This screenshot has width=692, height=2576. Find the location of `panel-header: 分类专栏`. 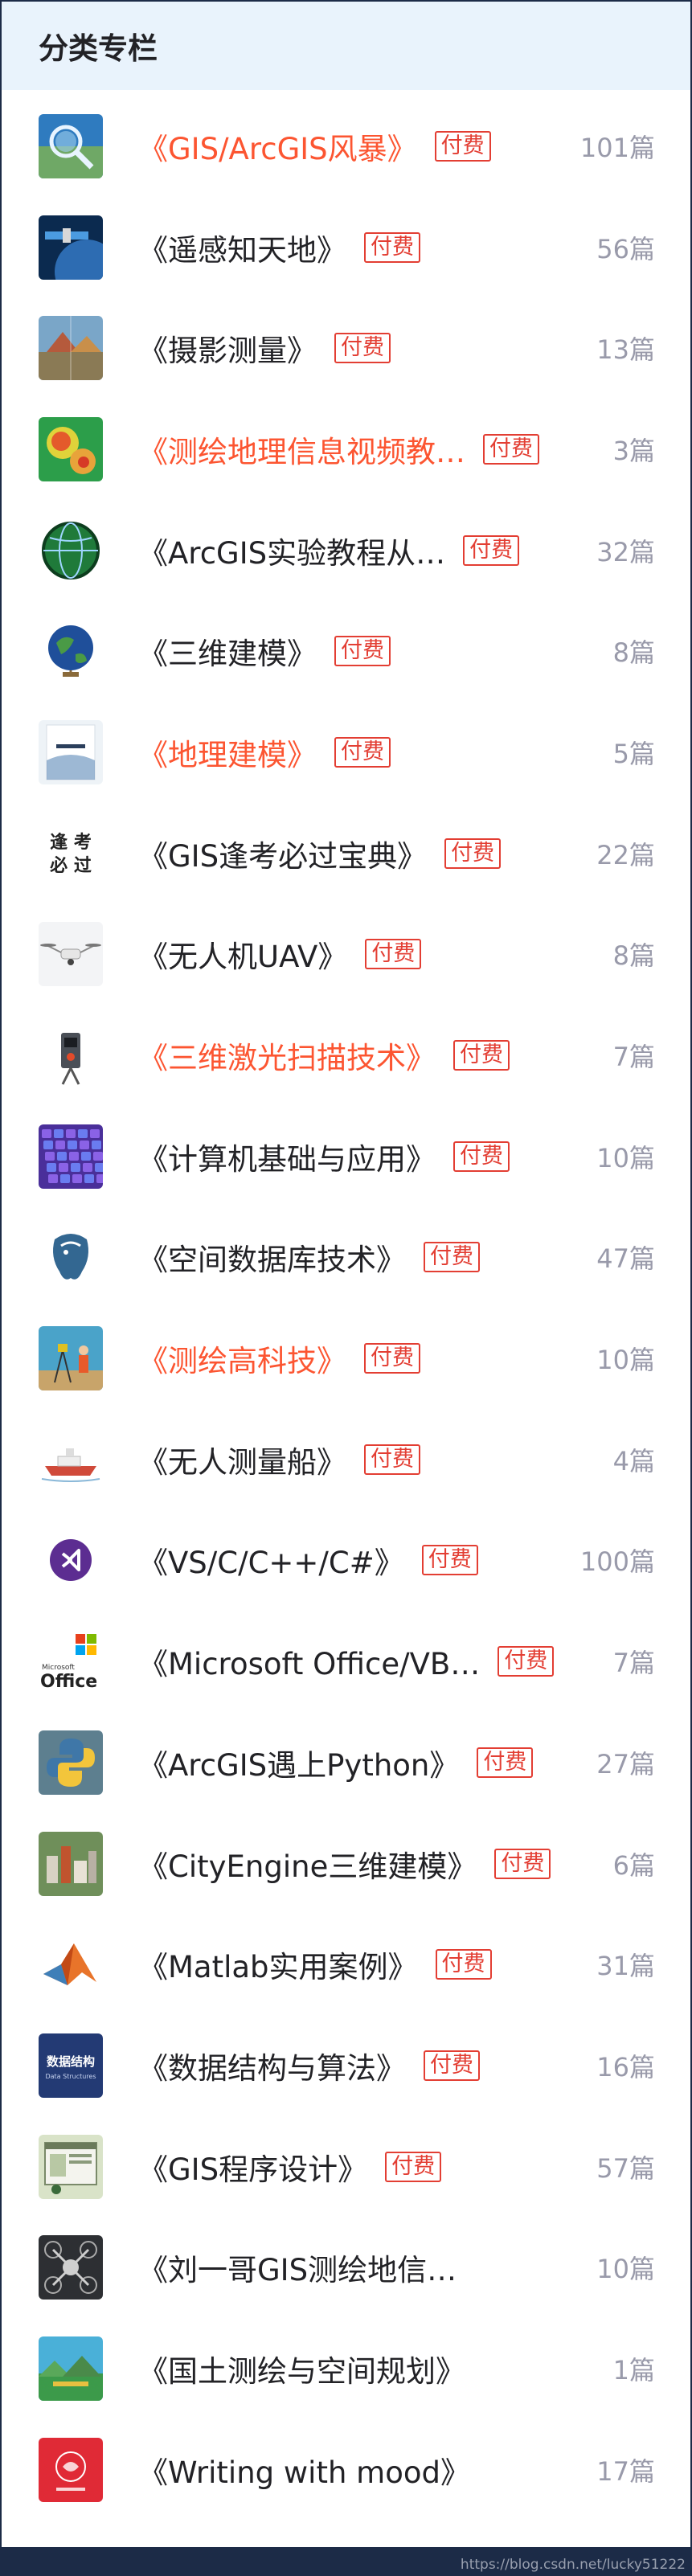

panel-header: 分类专栏 is located at coordinates (346, 46).